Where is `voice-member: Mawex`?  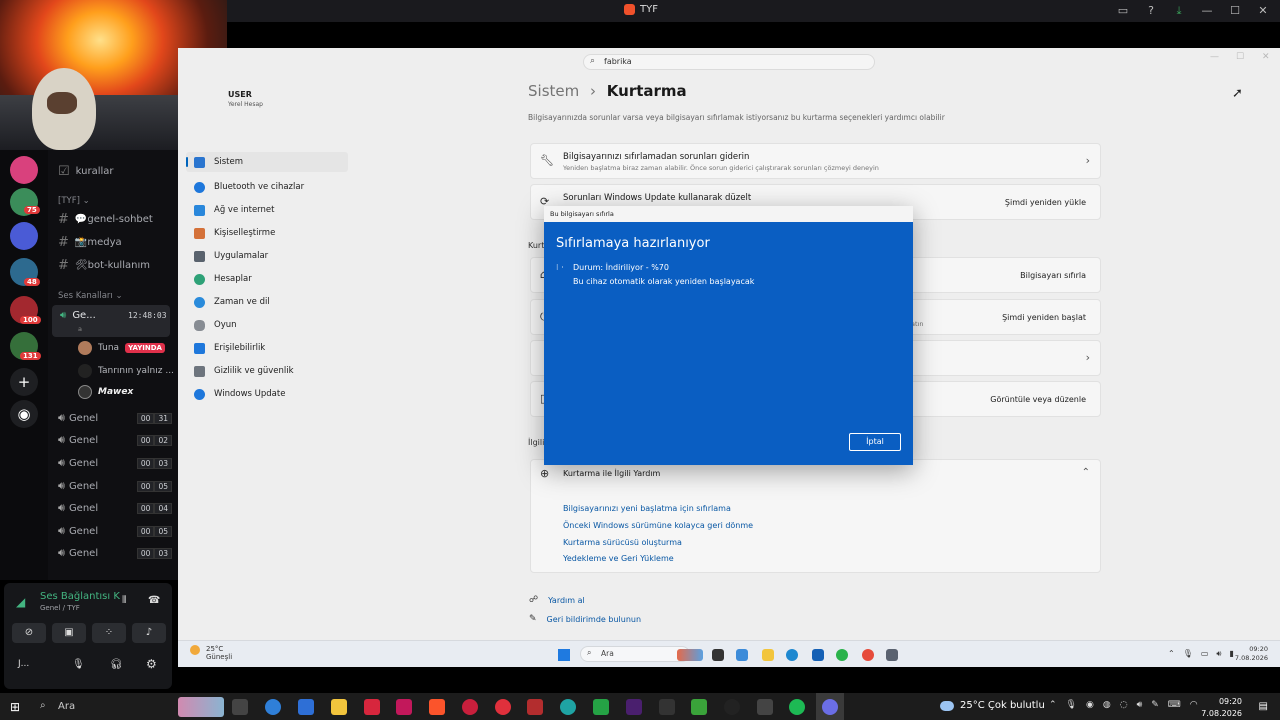
voice-member: Mawex is located at coordinates (105, 392).